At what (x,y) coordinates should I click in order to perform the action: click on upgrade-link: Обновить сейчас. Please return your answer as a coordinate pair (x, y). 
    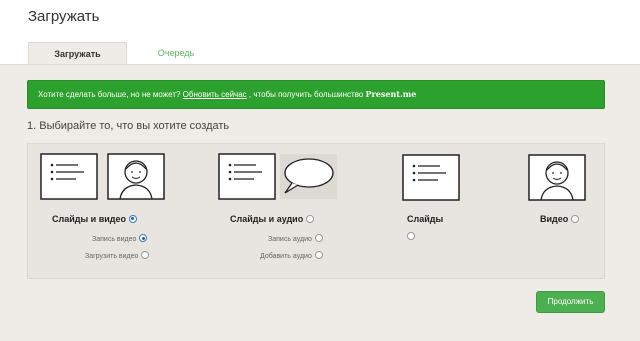
    Looking at the image, I should click on (215, 94).